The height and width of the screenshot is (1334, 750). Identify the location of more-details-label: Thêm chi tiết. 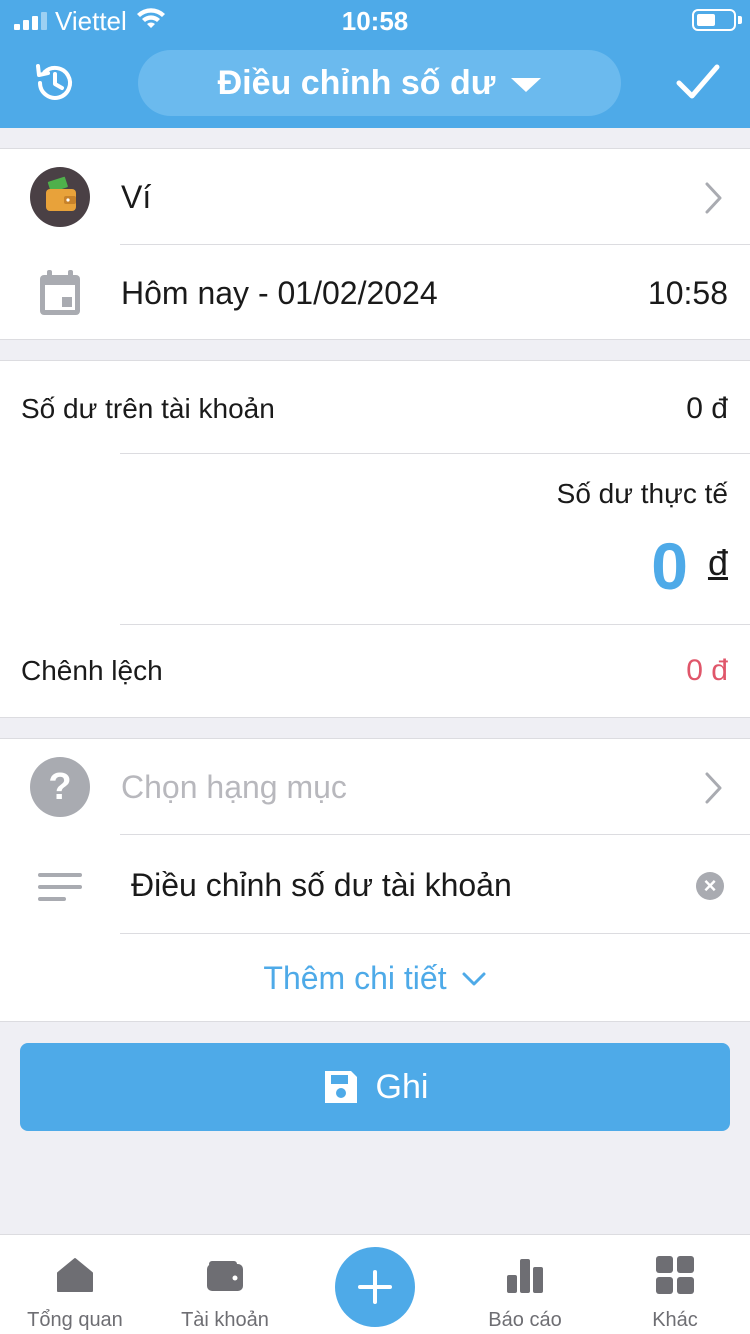
(355, 978).